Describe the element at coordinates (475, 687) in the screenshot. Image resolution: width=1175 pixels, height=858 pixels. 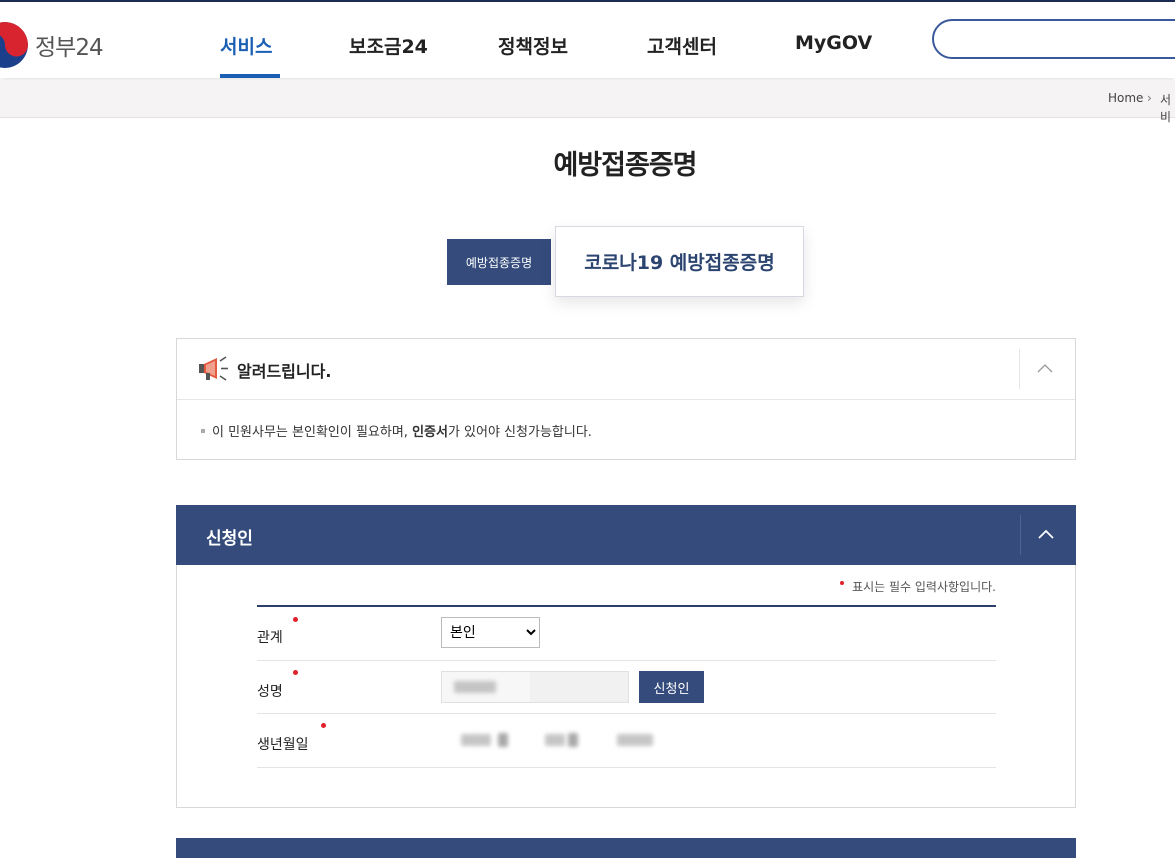
I see `blurred-name` at that location.